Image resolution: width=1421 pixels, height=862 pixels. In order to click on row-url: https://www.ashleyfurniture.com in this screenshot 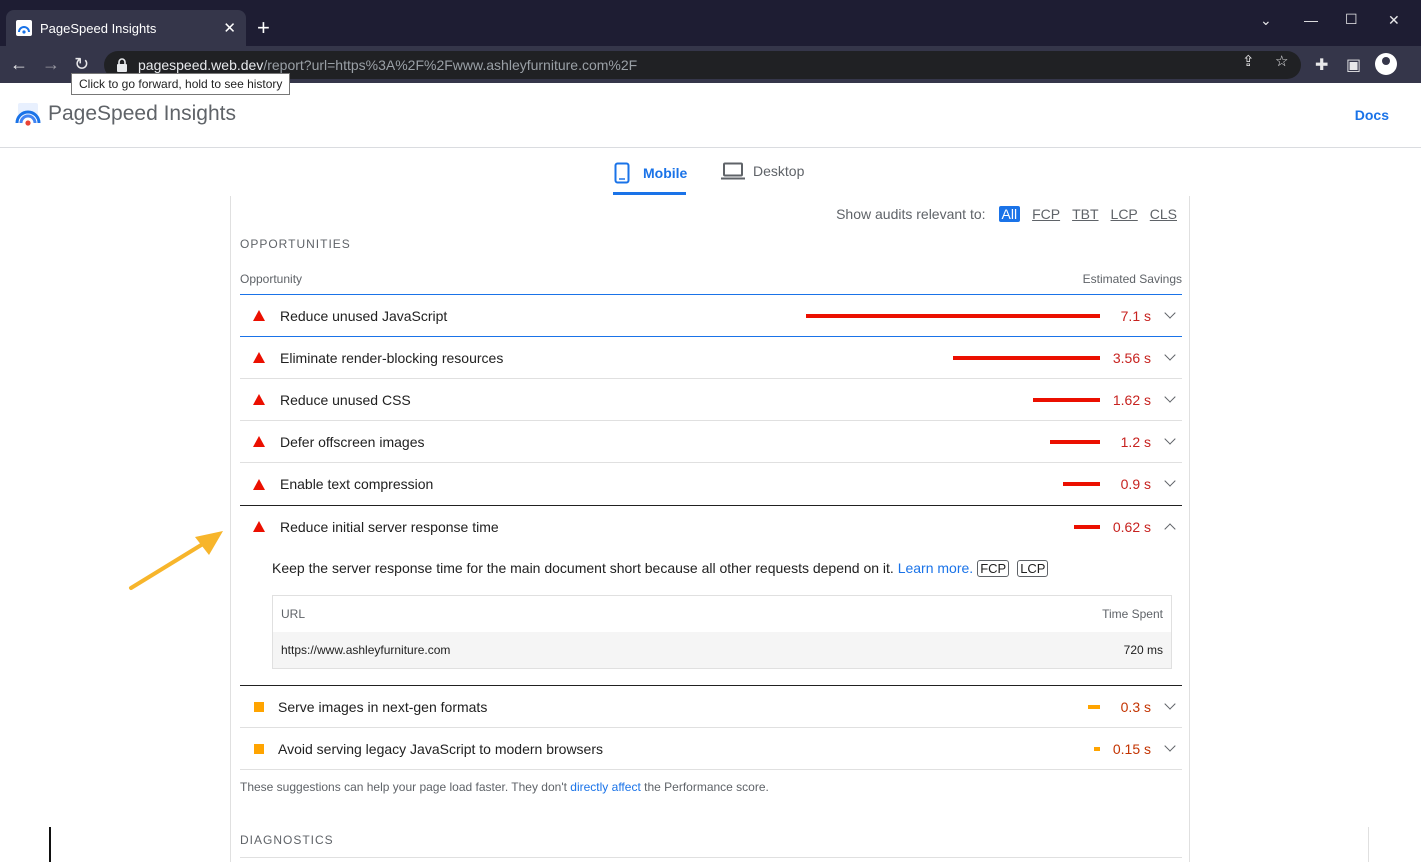, I will do `click(365, 650)`.